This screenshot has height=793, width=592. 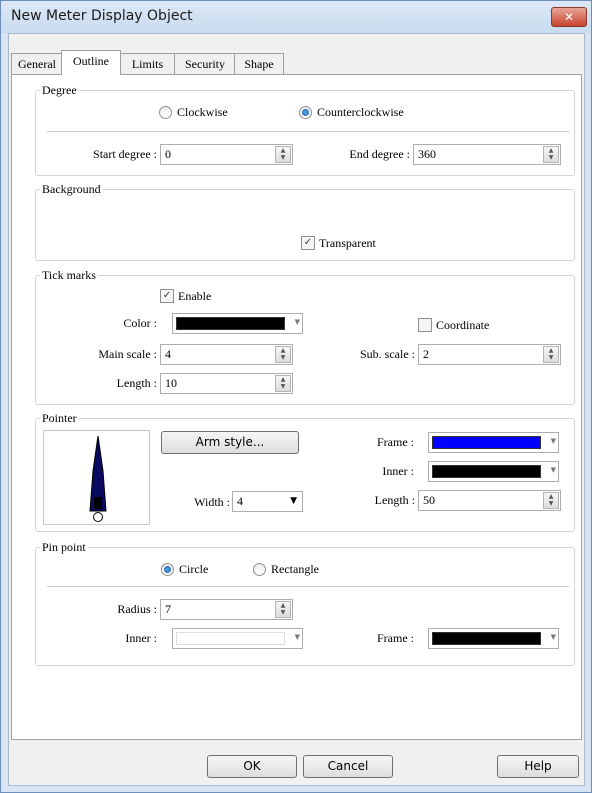 I want to click on pointer-needle-icon, so click(x=98, y=478).